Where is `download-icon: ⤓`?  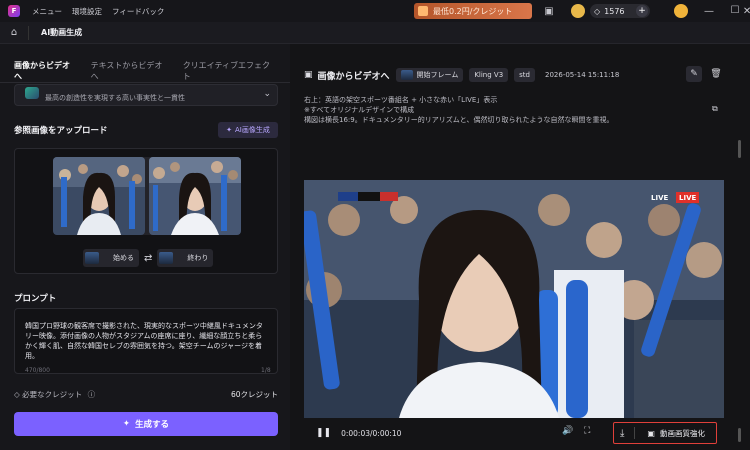
download-icon: ⤓ is located at coordinates (622, 433).